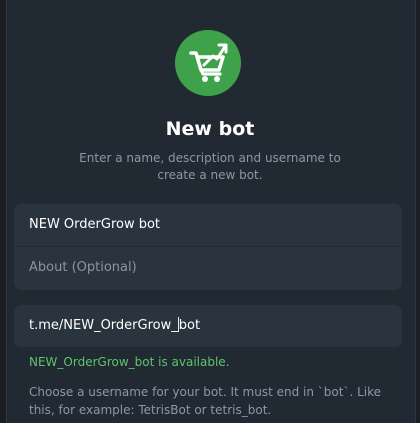 This screenshot has width=420, height=423. What do you see at coordinates (103, 325) in the screenshot?
I see `username-text-before-caret: t.me/NEW_OrderGrow_` at bounding box center [103, 325].